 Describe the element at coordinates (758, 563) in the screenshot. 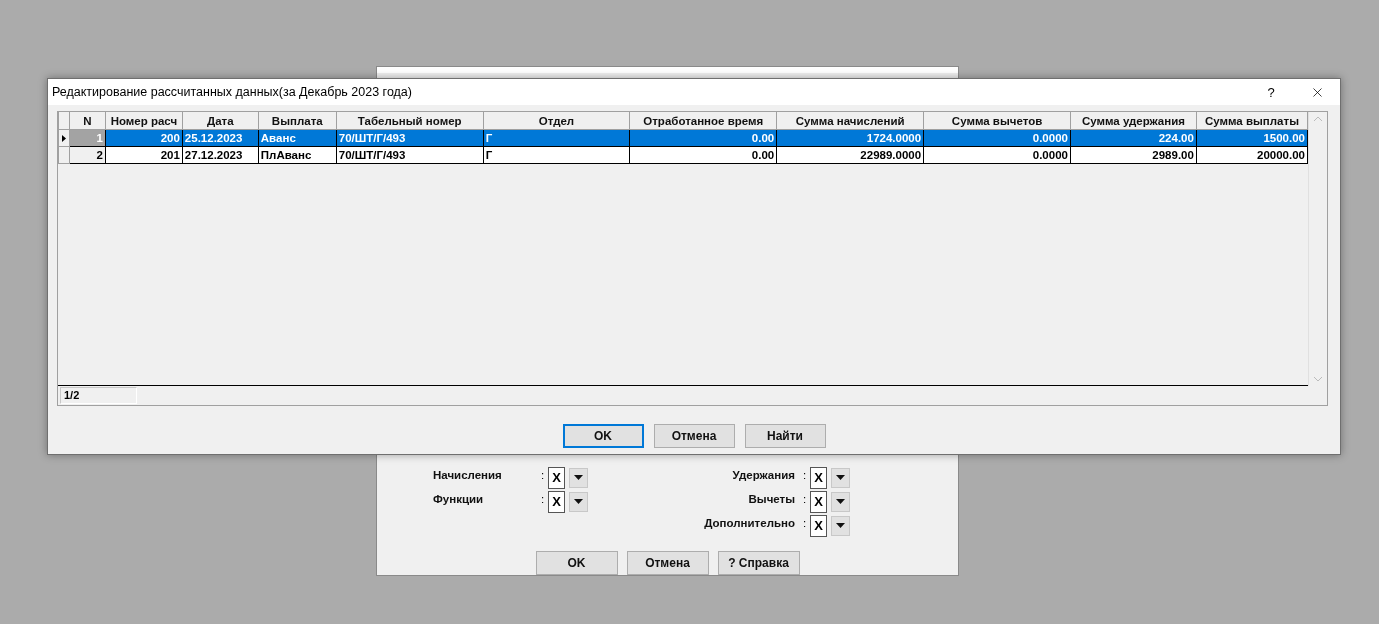

I see `dialog-button: ? Справка` at that location.